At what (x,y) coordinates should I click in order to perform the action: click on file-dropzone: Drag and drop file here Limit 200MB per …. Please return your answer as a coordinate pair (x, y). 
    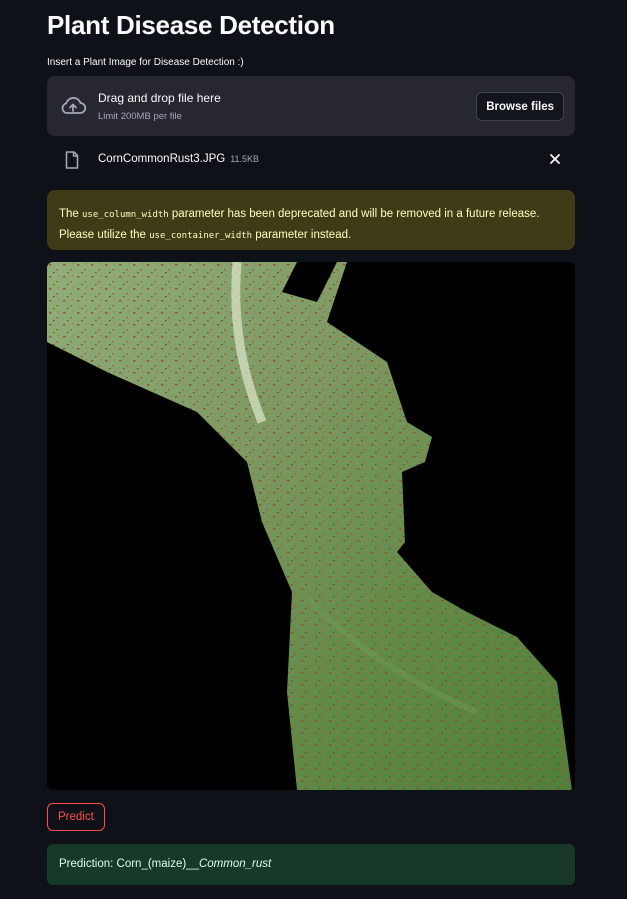
    Looking at the image, I should click on (311, 106).